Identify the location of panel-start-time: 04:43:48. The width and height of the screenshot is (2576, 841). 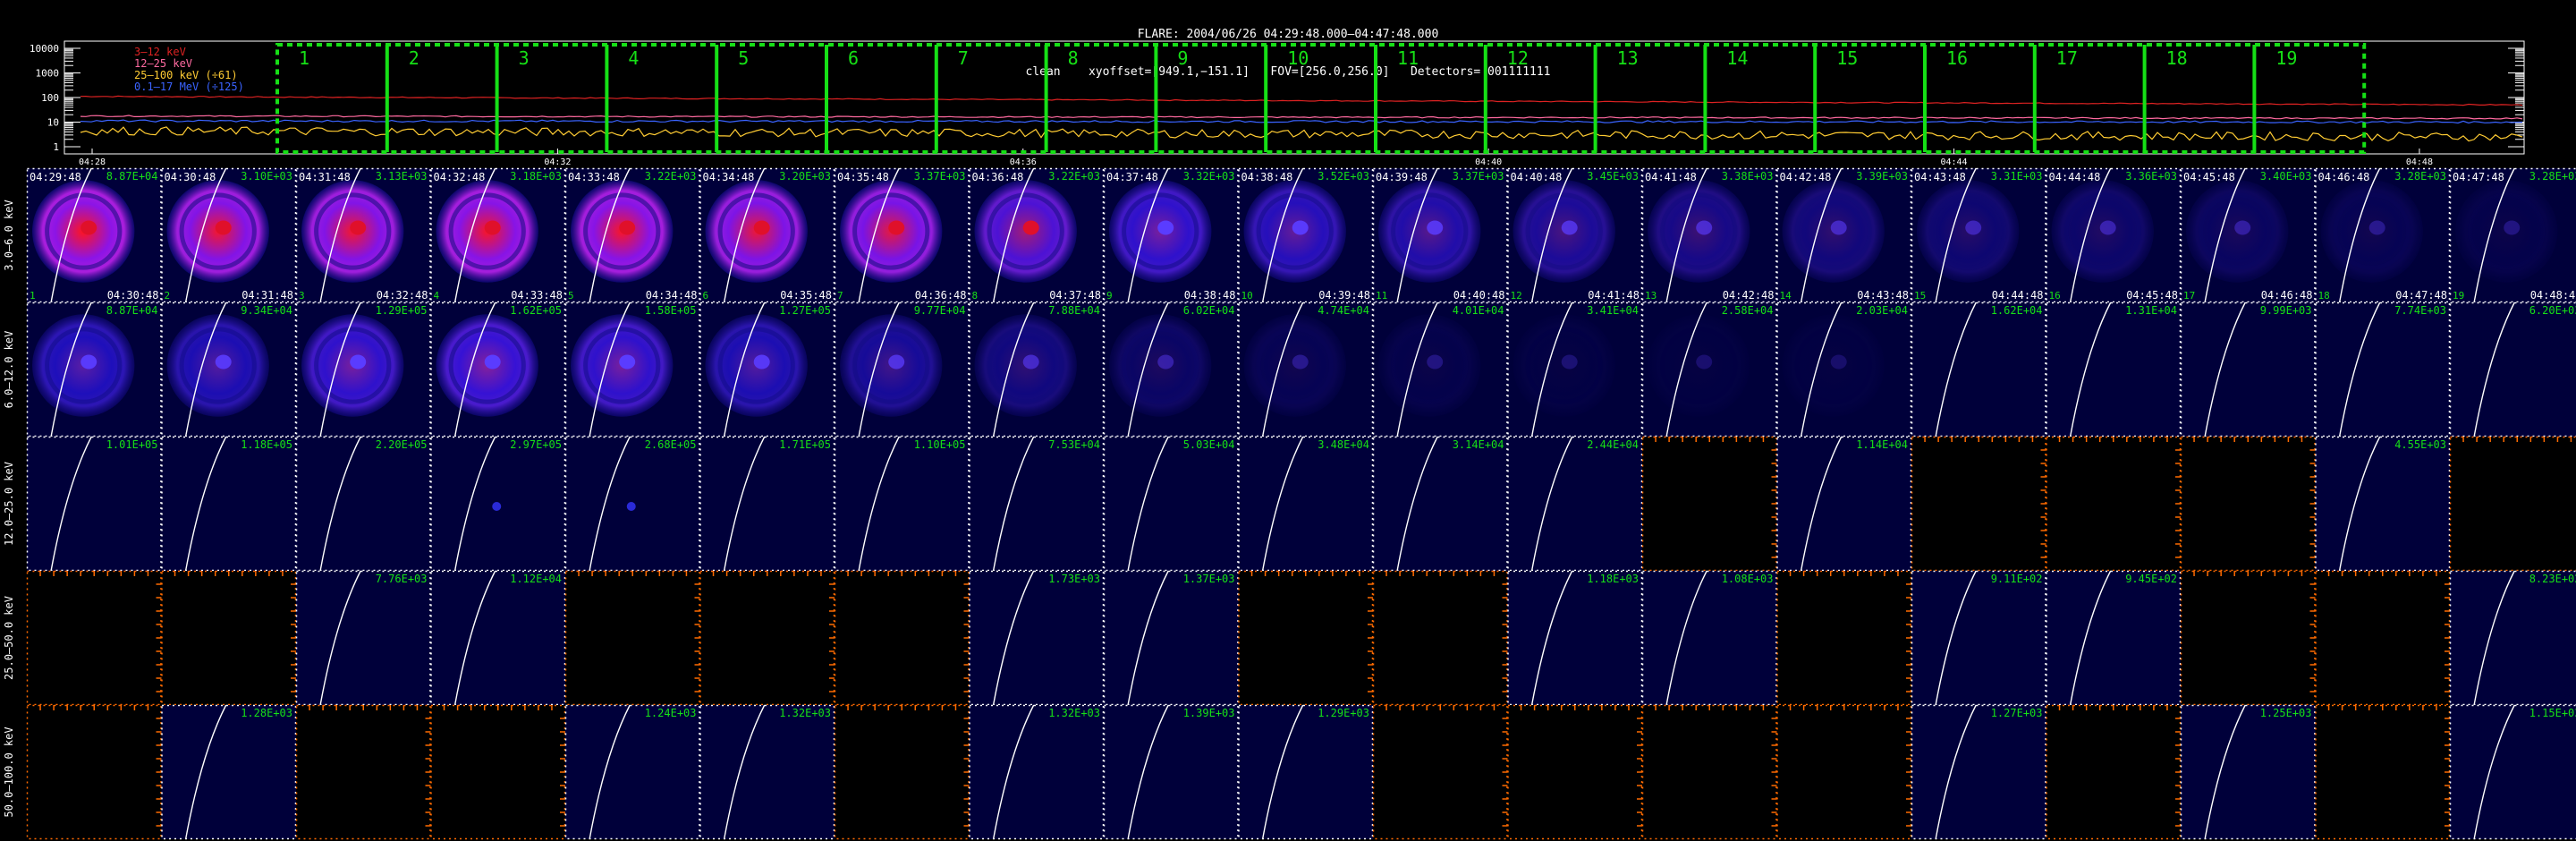
(1940, 177).